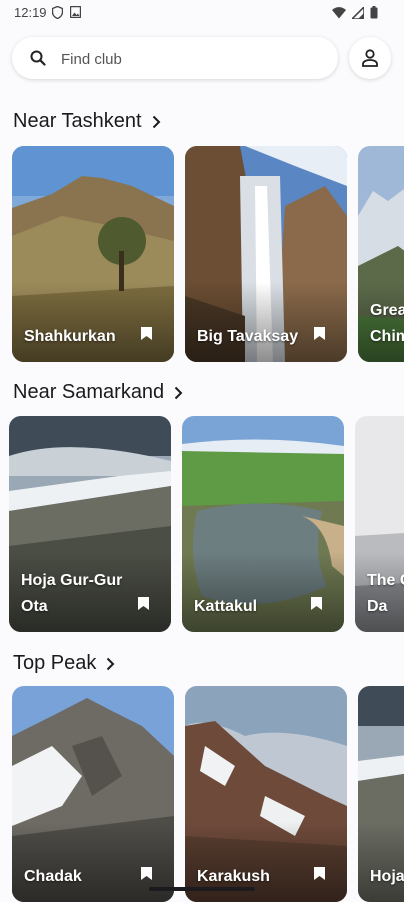 The height and width of the screenshot is (902, 404). What do you see at coordinates (90, 524) in the screenshot?
I see `club-card-hoja-gur-gur-ota: Hoja Gur-Gur Ota` at bounding box center [90, 524].